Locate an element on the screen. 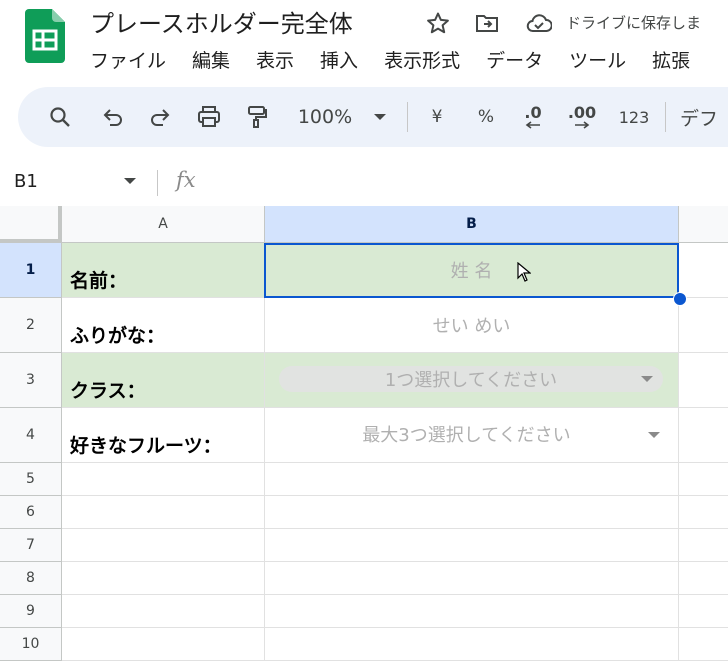  menu-extensions: 拡張 is located at coordinates (671, 59).